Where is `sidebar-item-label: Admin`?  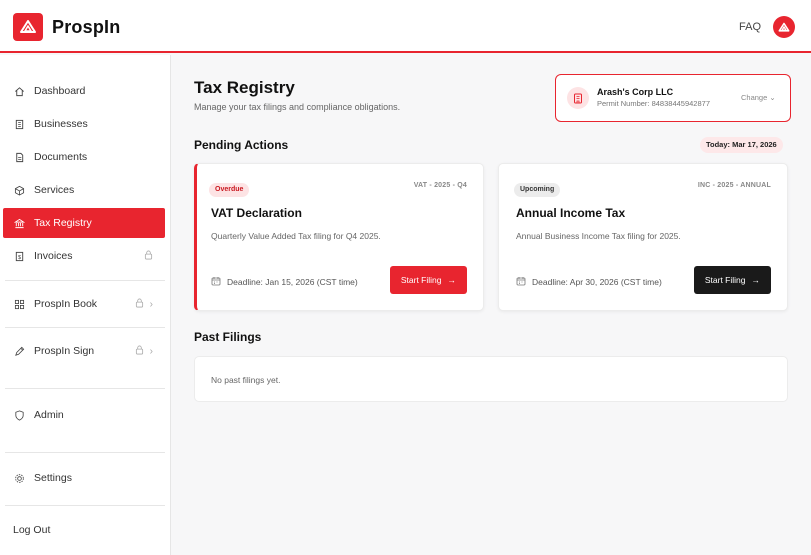 sidebar-item-label: Admin is located at coordinates (49, 415).